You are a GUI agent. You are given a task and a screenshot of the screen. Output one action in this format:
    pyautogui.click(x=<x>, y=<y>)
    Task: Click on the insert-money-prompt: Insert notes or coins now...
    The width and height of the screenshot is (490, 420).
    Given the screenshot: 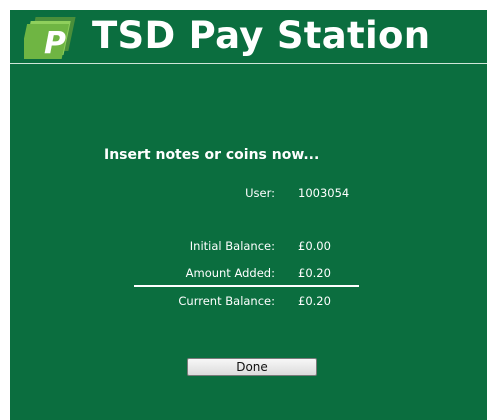 What is the action you would take?
    pyautogui.click(x=212, y=155)
    